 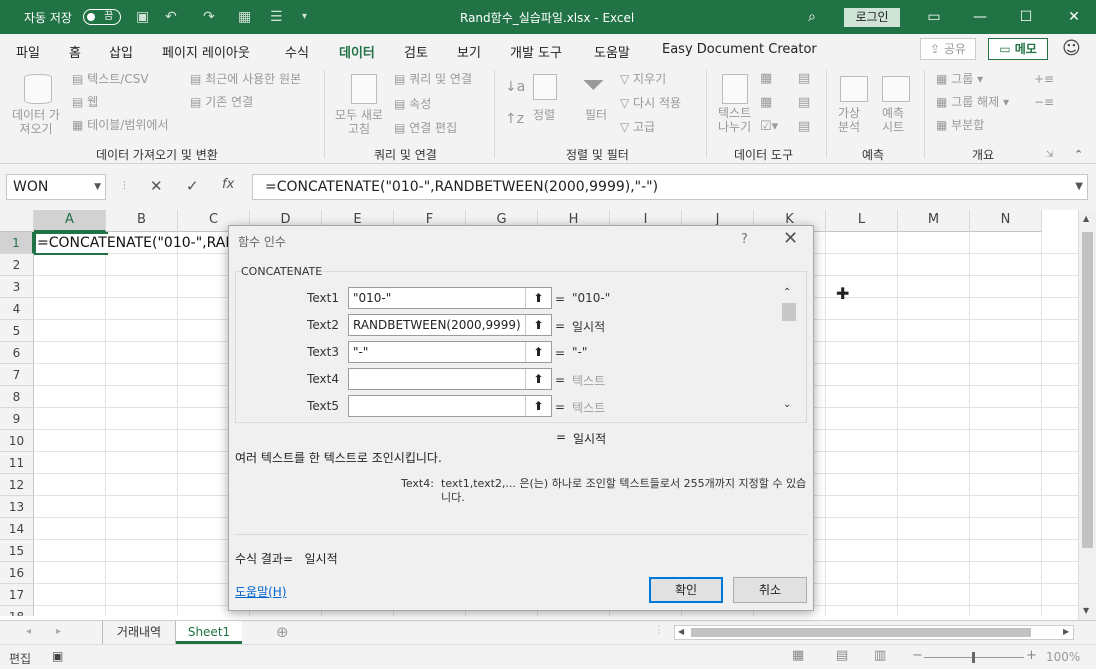 I want to click on ok-button: 확인, so click(x=686, y=590).